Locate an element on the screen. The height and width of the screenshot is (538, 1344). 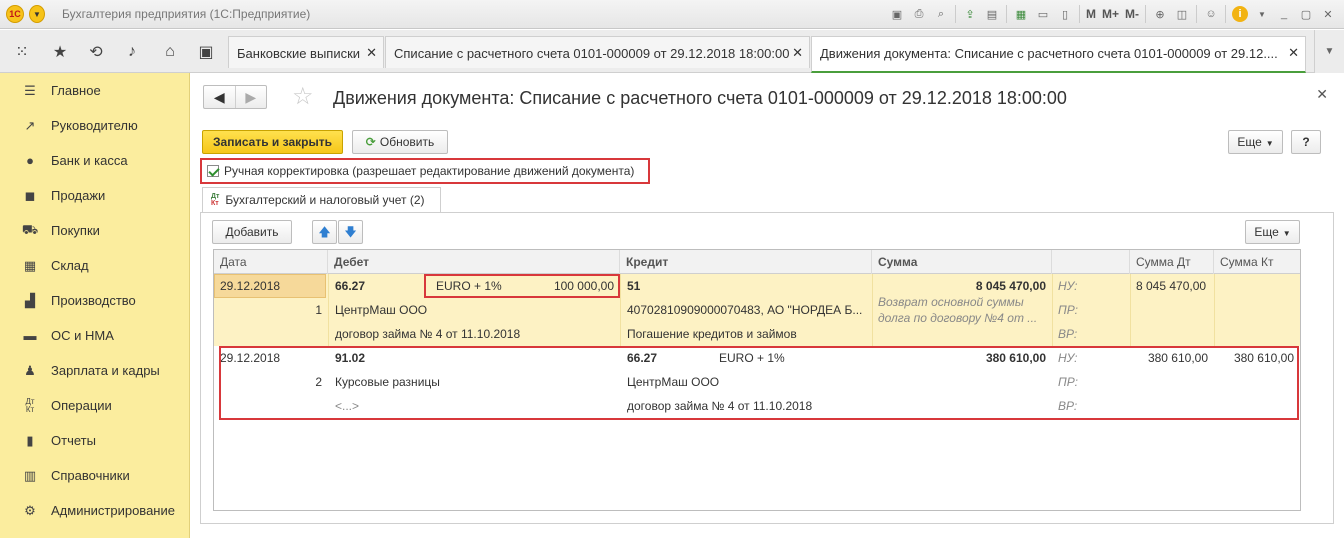
save-and-close-button: Записать и закрыть is located at coordinates (272, 142).